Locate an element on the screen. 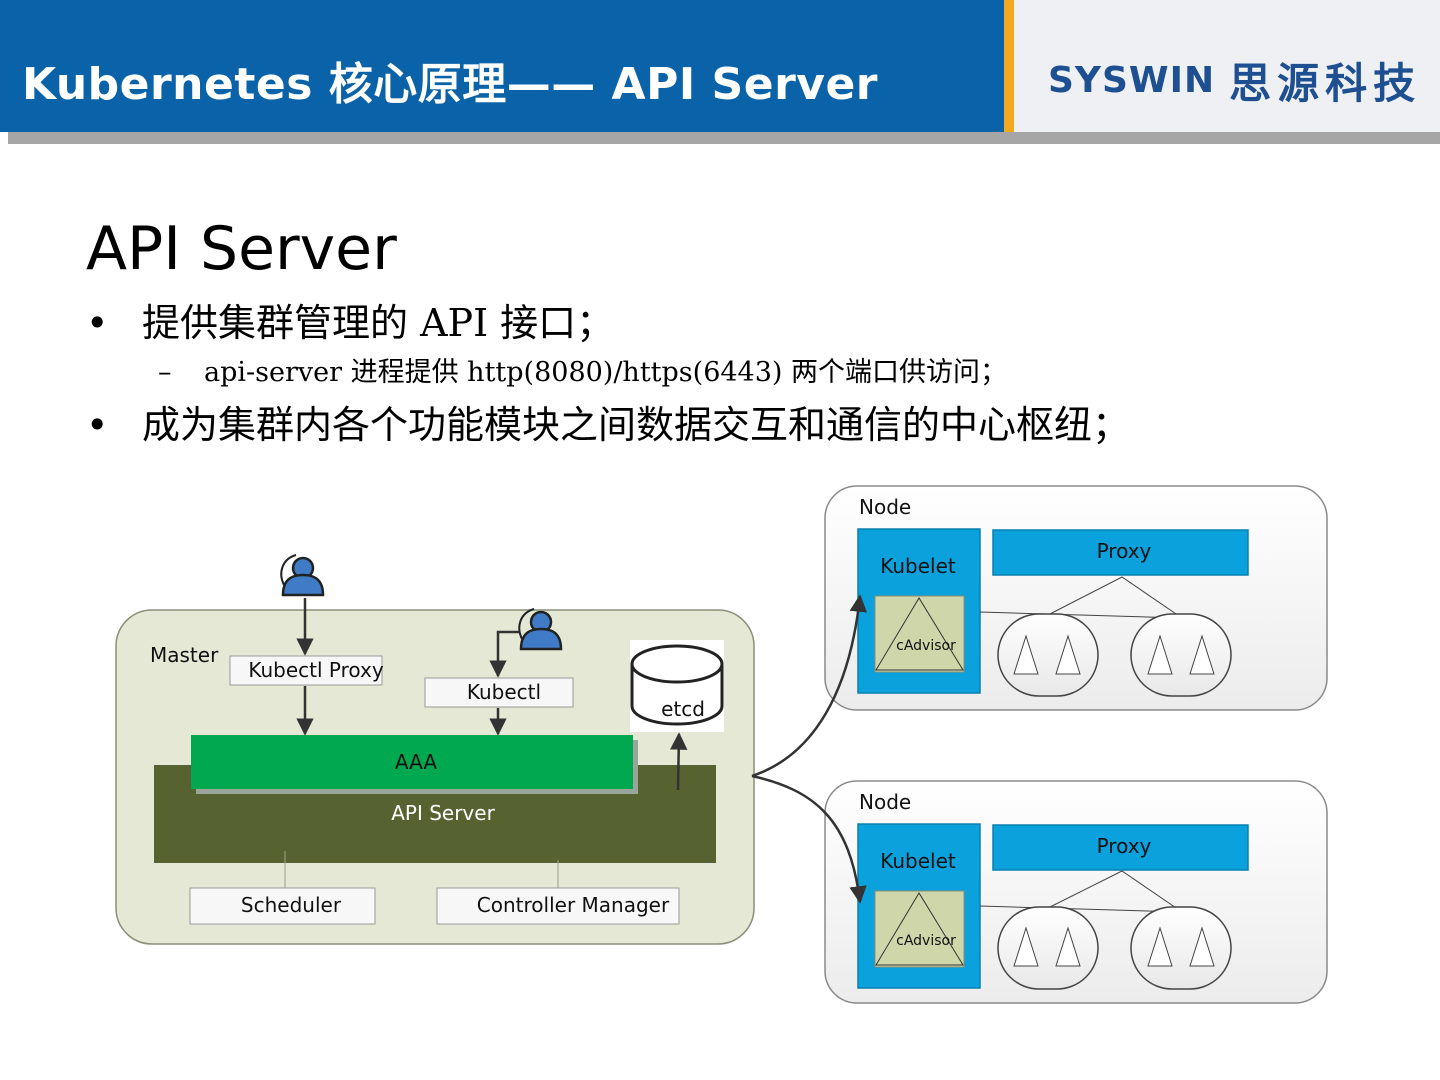 The height and width of the screenshot is (1080, 1440). etcd-cylinder: etcd is located at coordinates (677, 686).